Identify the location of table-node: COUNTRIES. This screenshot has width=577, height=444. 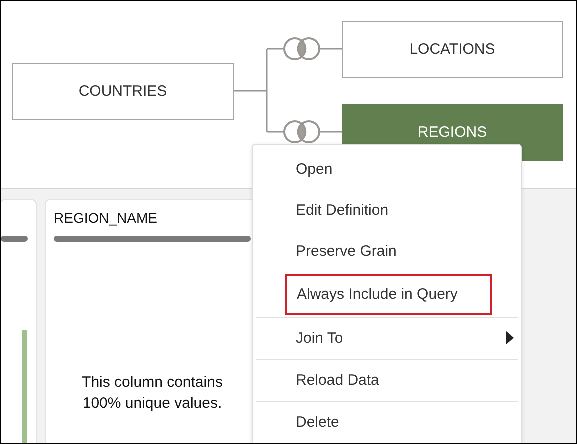
(123, 91).